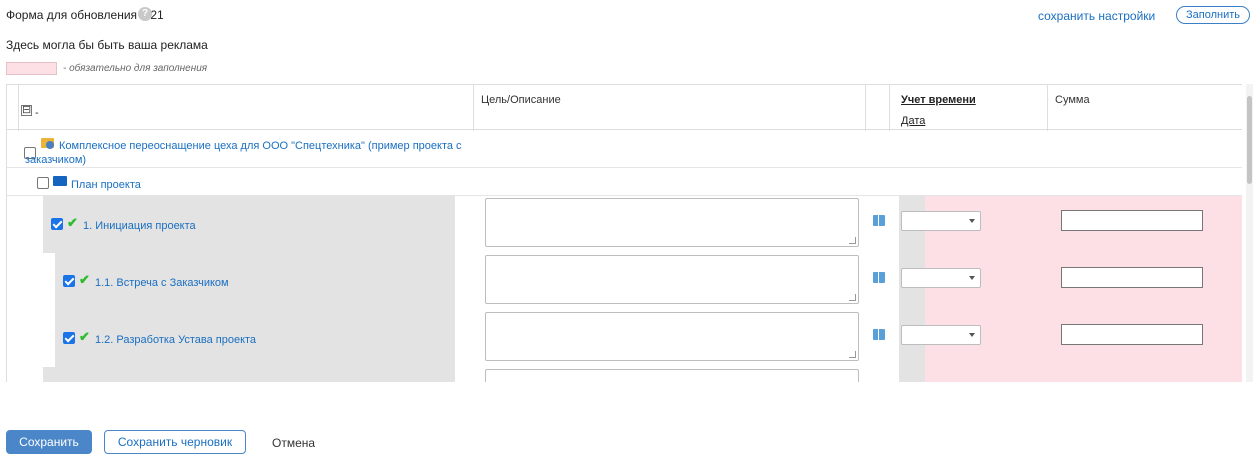 The height and width of the screenshot is (454, 1253). Describe the element at coordinates (1249, 140) in the screenshot. I see `scrollbar-thumb` at that location.